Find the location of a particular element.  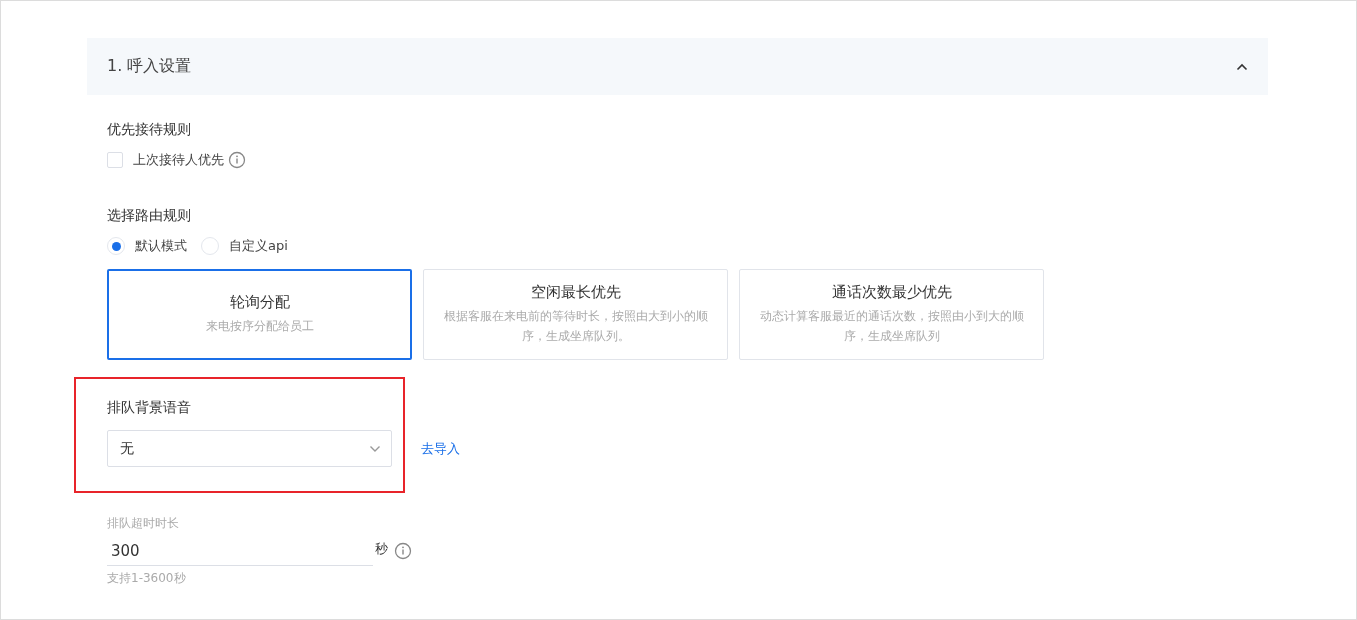

card-title: 通话次数最少优先 is located at coordinates (891, 292).